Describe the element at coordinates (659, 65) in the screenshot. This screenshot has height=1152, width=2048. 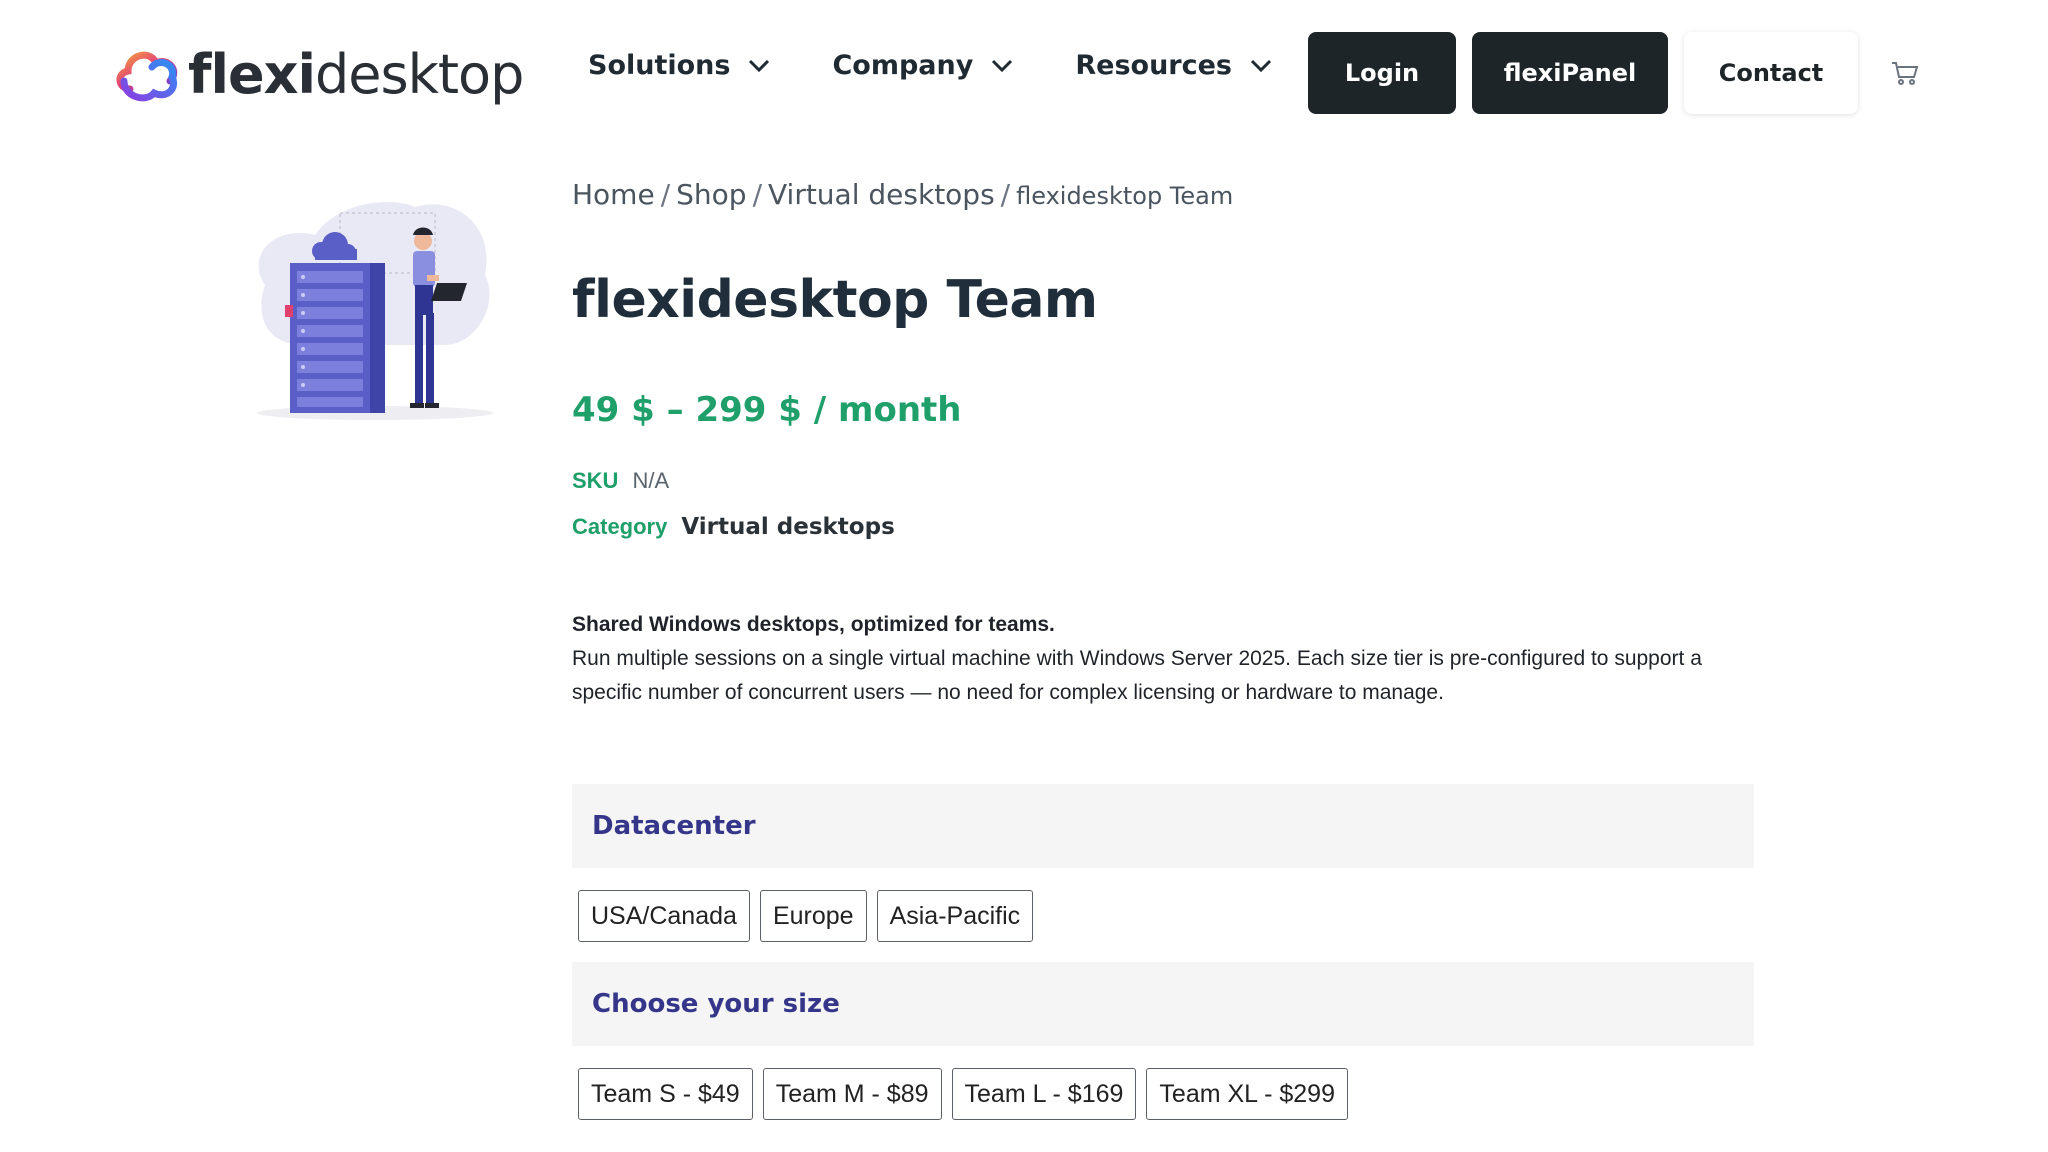
I see `nav-solutions-label: Solutions` at that location.